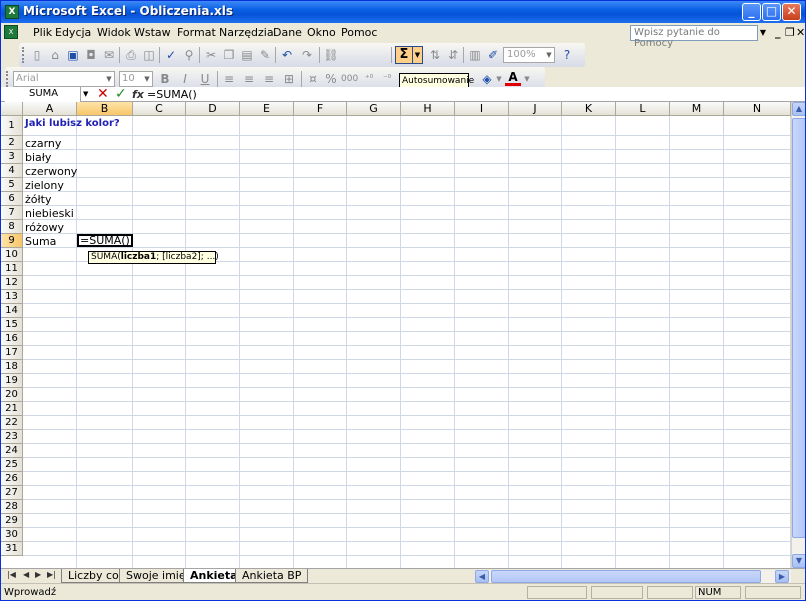  I want to click on help-dropdown-icon: ▼, so click(763, 33).